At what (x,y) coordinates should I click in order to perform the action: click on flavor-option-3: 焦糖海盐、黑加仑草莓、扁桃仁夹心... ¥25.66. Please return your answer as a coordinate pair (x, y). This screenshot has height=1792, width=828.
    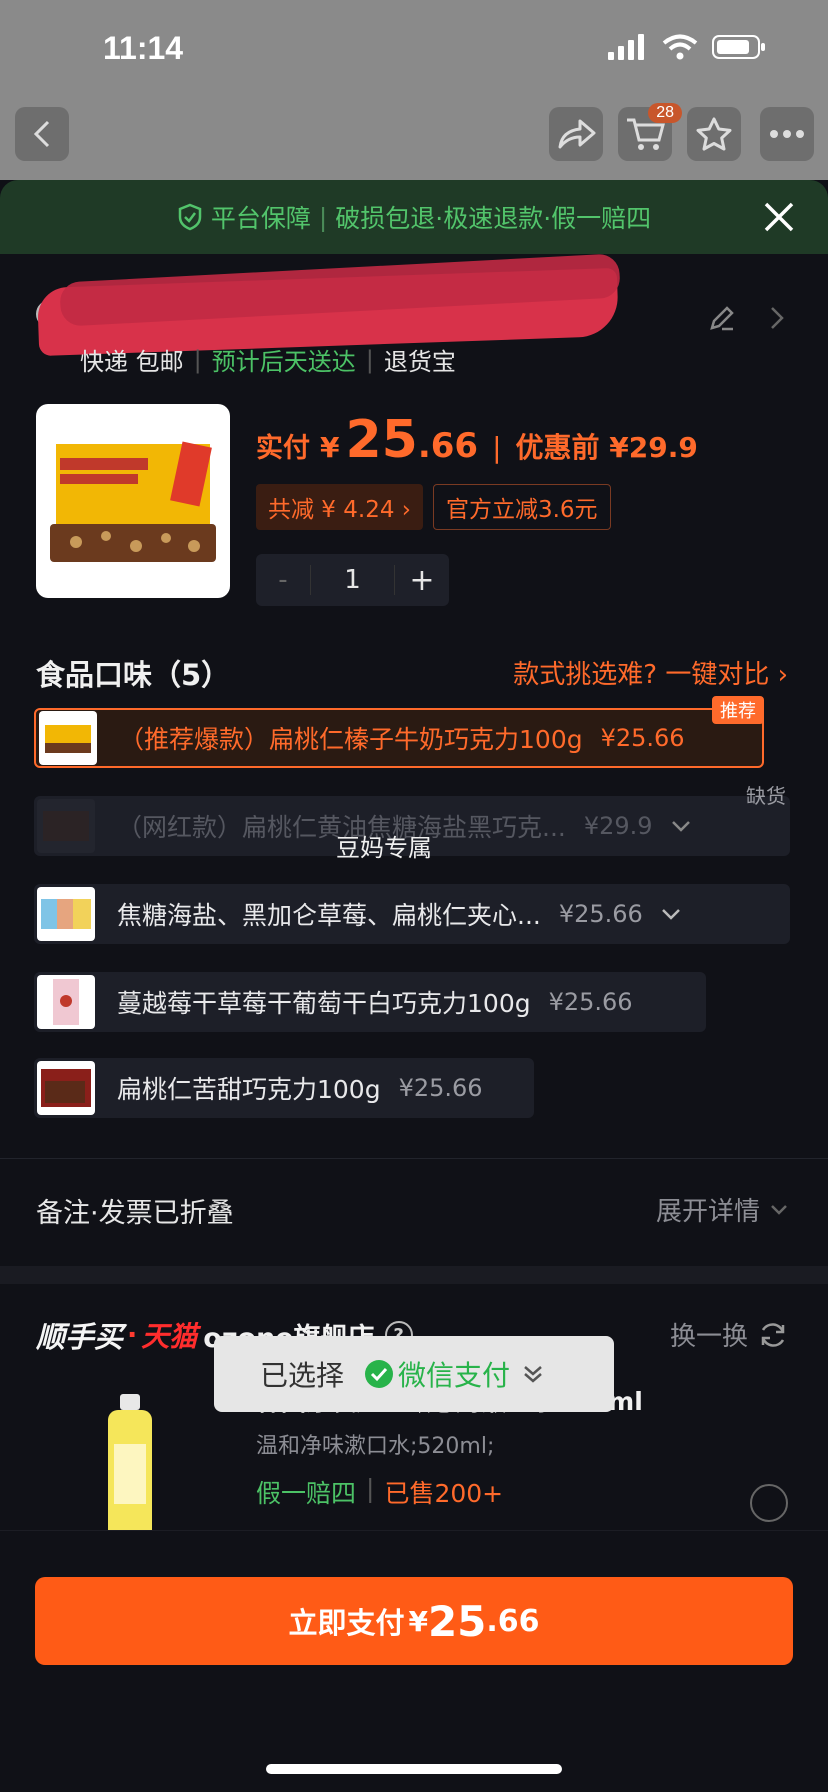
    Looking at the image, I should click on (412, 914).